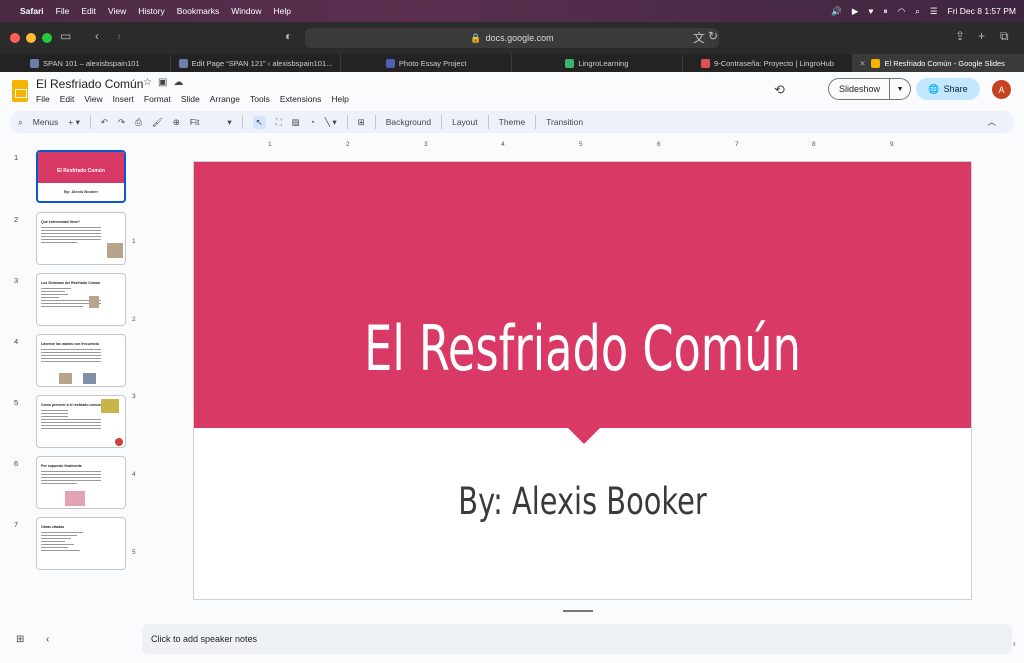 The image size is (1024, 663). Describe the element at coordinates (81, 176) in the screenshot. I see `slide-thumbnail: El Resfriado Común By: Alexis Booker` at that location.